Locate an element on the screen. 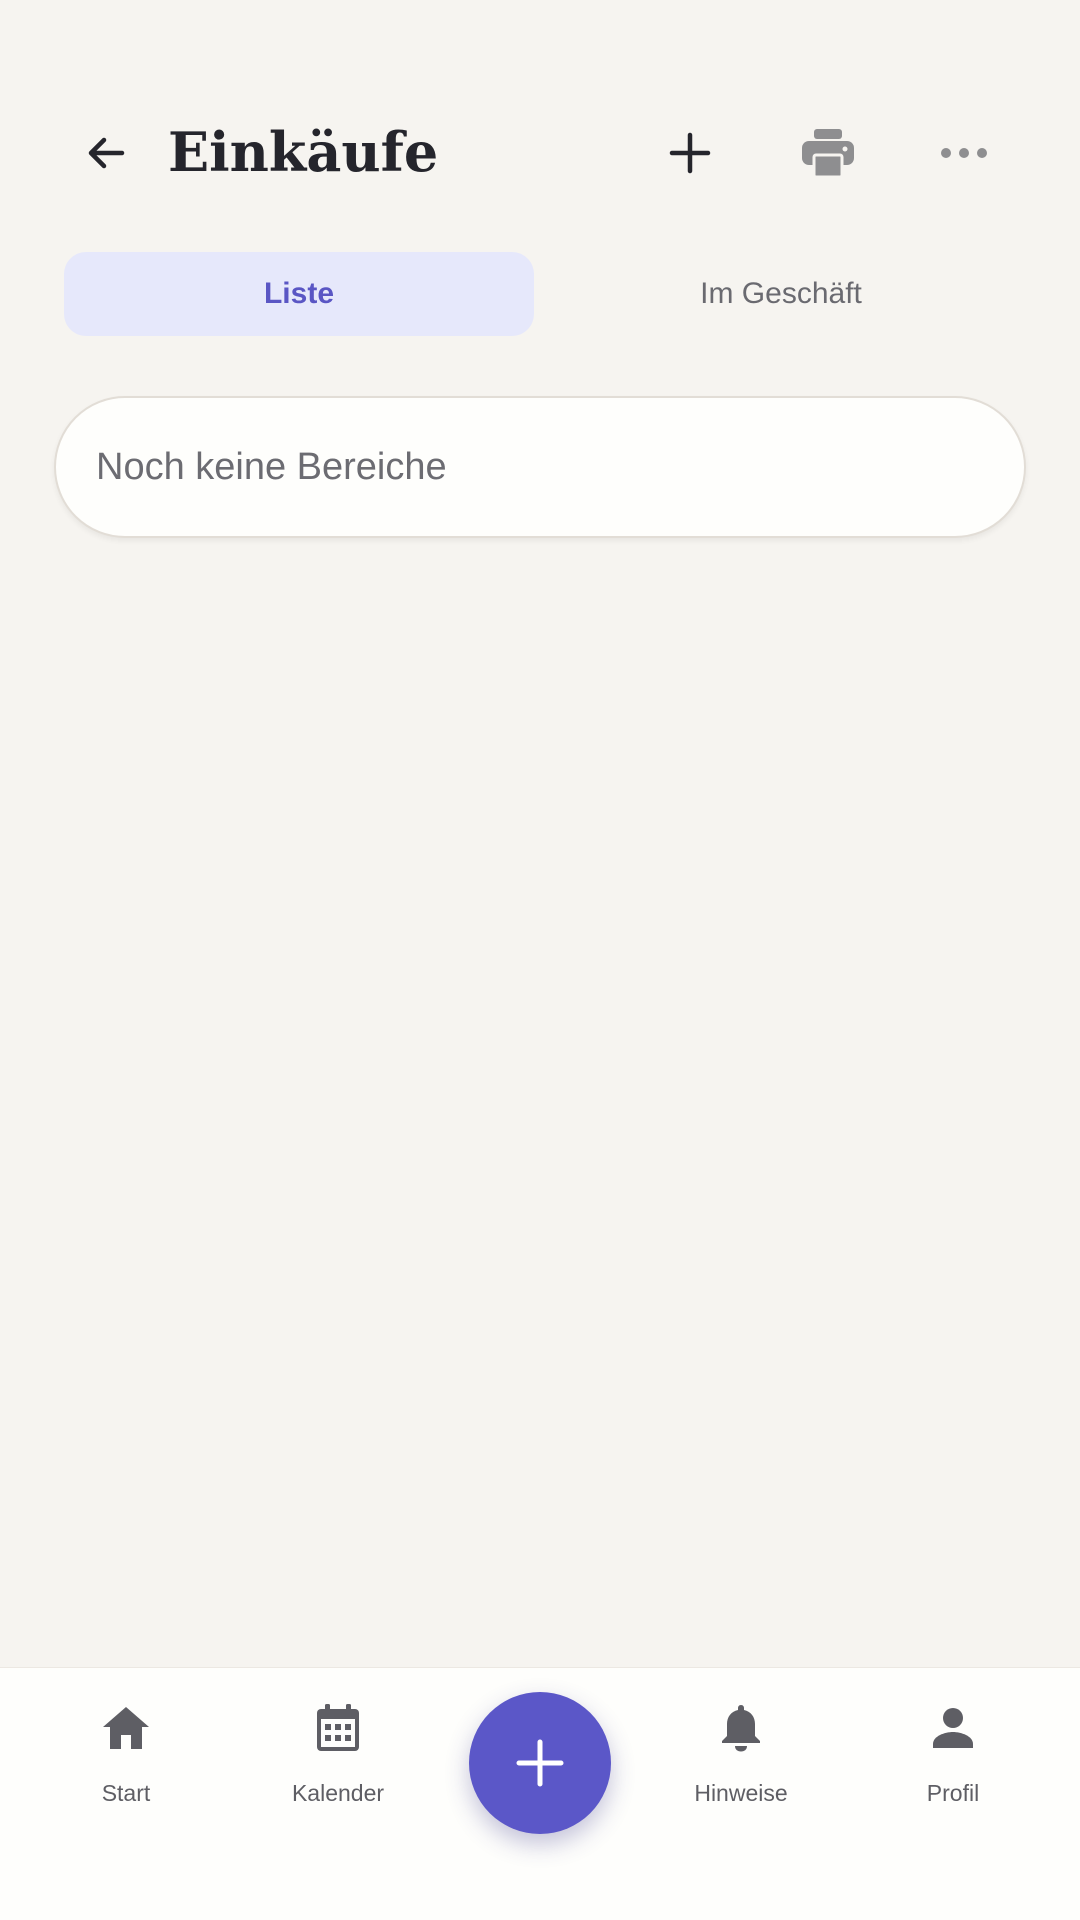  arrow-left-icon is located at coordinates (106, 153).